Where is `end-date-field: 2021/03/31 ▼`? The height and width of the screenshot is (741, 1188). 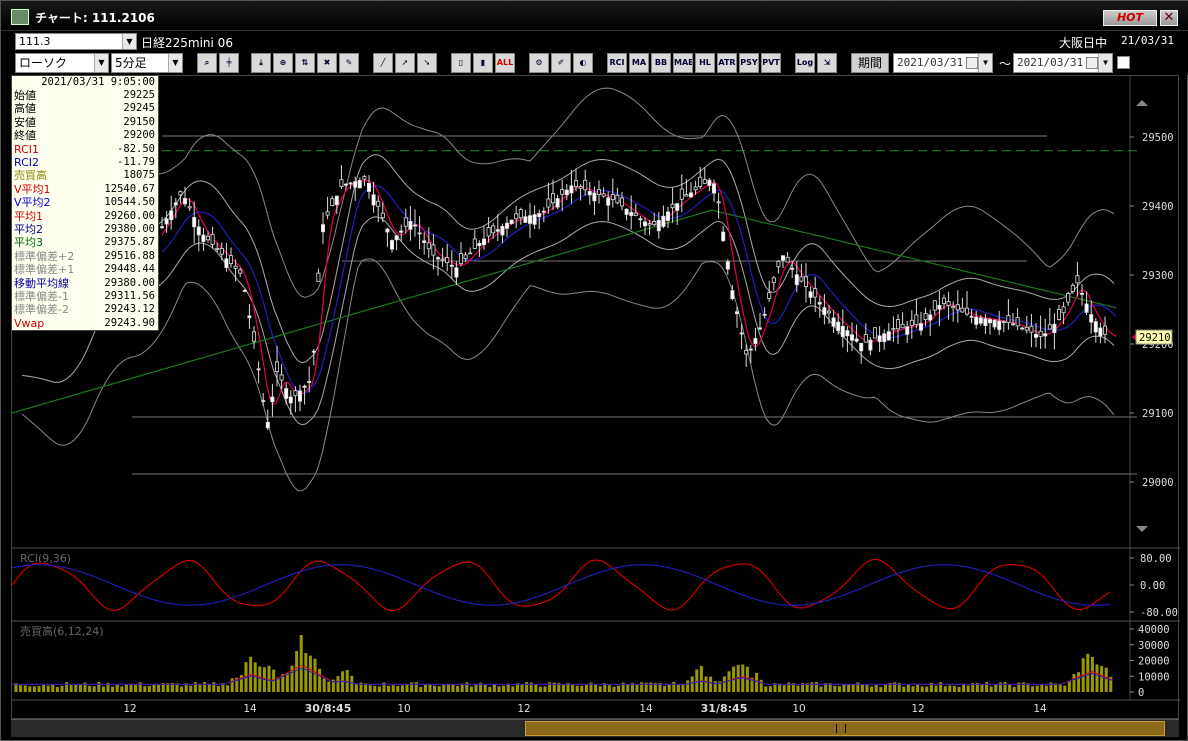
end-date-field: 2021/03/31 ▼ is located at coordinates (1063, 63).